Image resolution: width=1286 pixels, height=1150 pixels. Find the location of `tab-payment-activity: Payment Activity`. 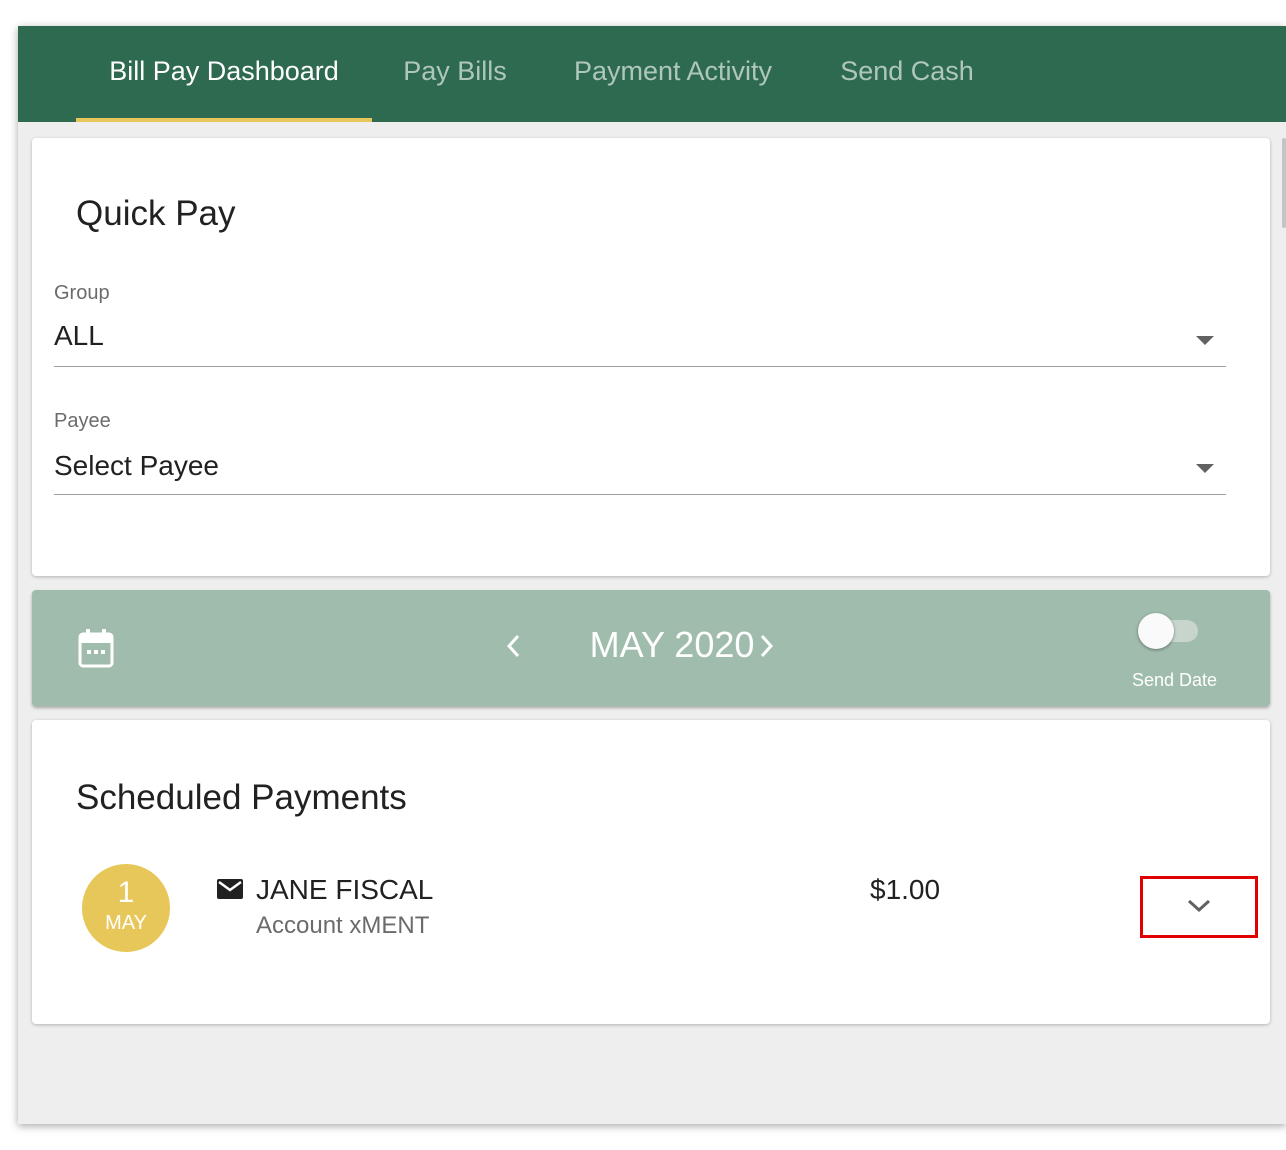

tab-payment-activity: Payment Activity is located at coordinates (673, 74).